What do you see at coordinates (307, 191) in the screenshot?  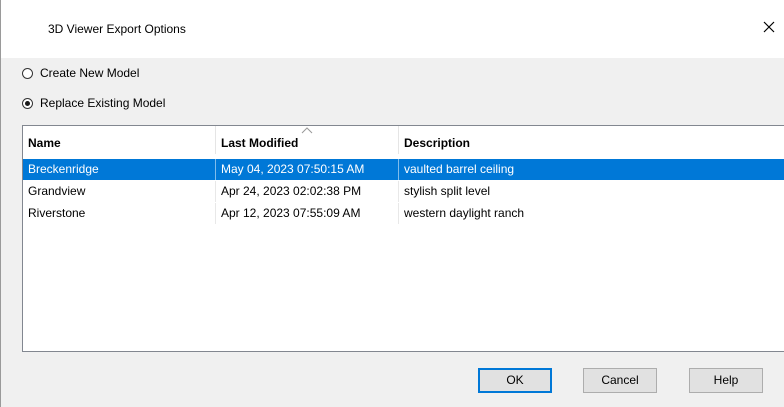 I see `row-last-modified: Apr 24, 2023 02:02:38 PM` at bounding box center [307, 191].